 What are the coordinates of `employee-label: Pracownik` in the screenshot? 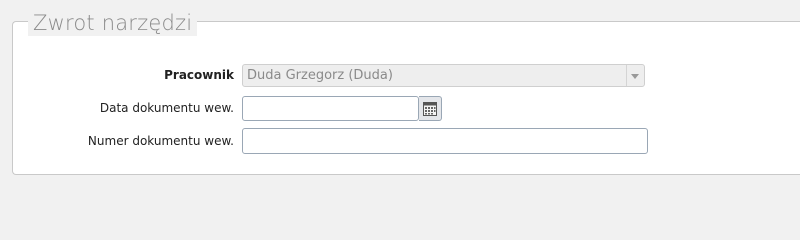 It's located at (199, 75).